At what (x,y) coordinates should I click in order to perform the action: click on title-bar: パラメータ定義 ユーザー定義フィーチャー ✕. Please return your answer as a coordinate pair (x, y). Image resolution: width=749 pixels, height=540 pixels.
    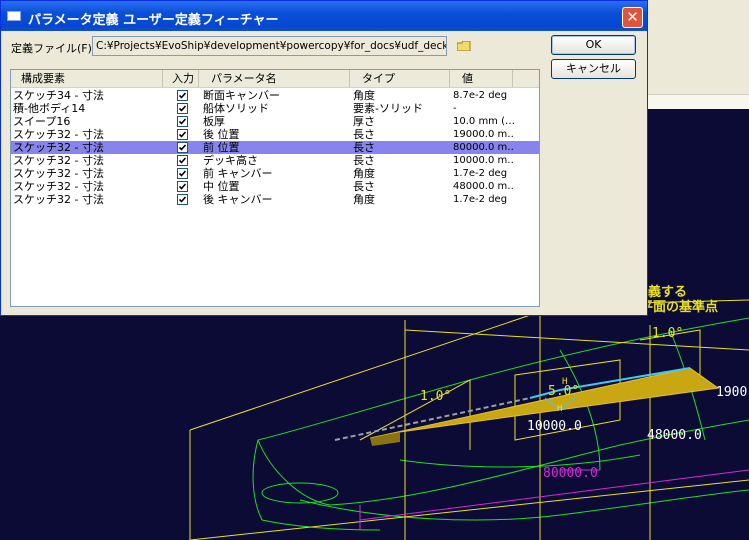
    Looking at the image, I should click on (324, 16).